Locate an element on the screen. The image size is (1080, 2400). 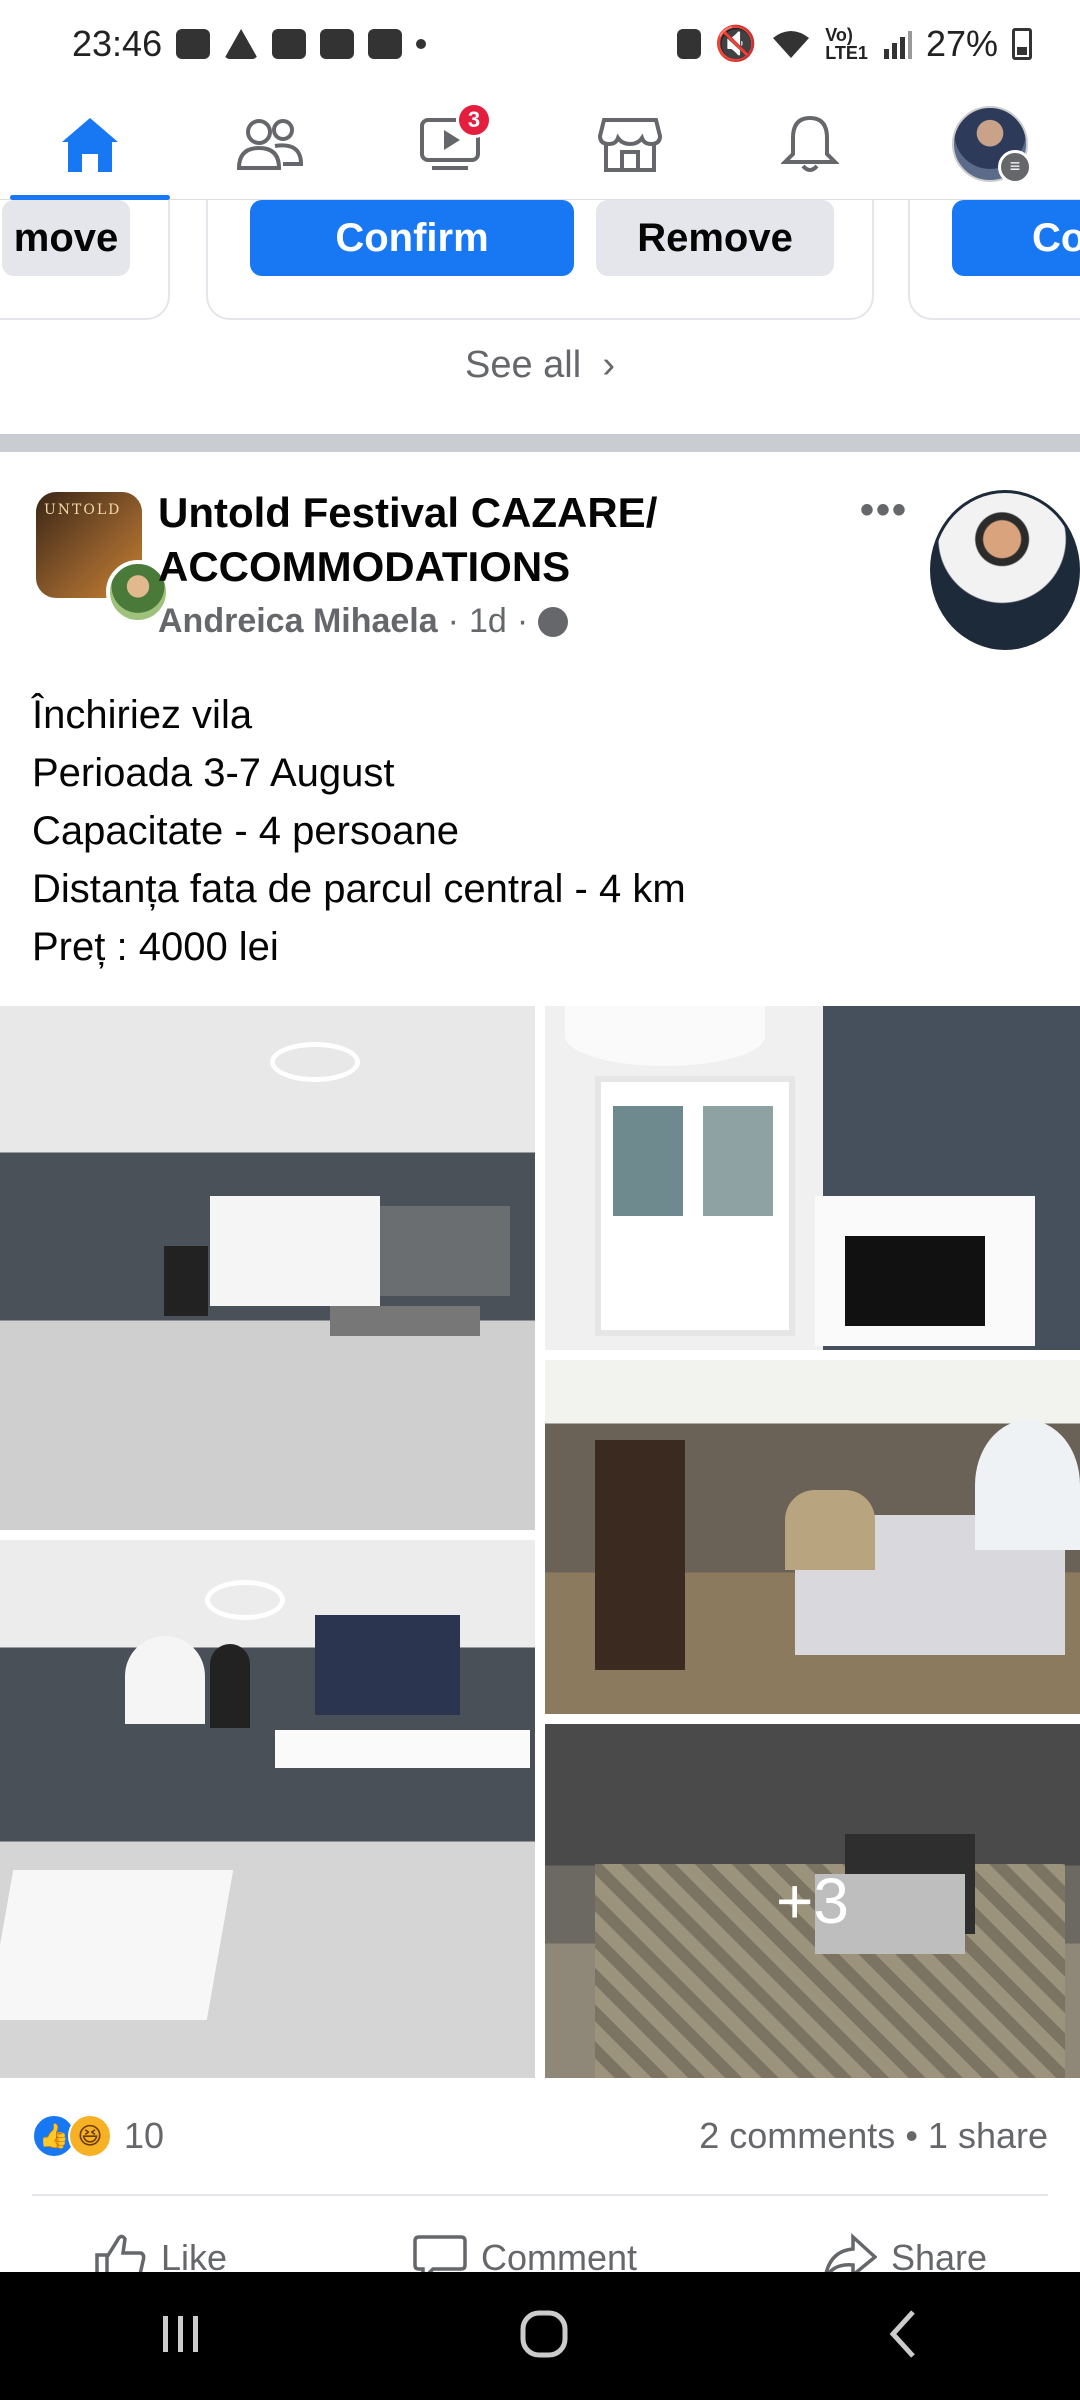
friend-request-card: Co is located at coordinates (994, 260).